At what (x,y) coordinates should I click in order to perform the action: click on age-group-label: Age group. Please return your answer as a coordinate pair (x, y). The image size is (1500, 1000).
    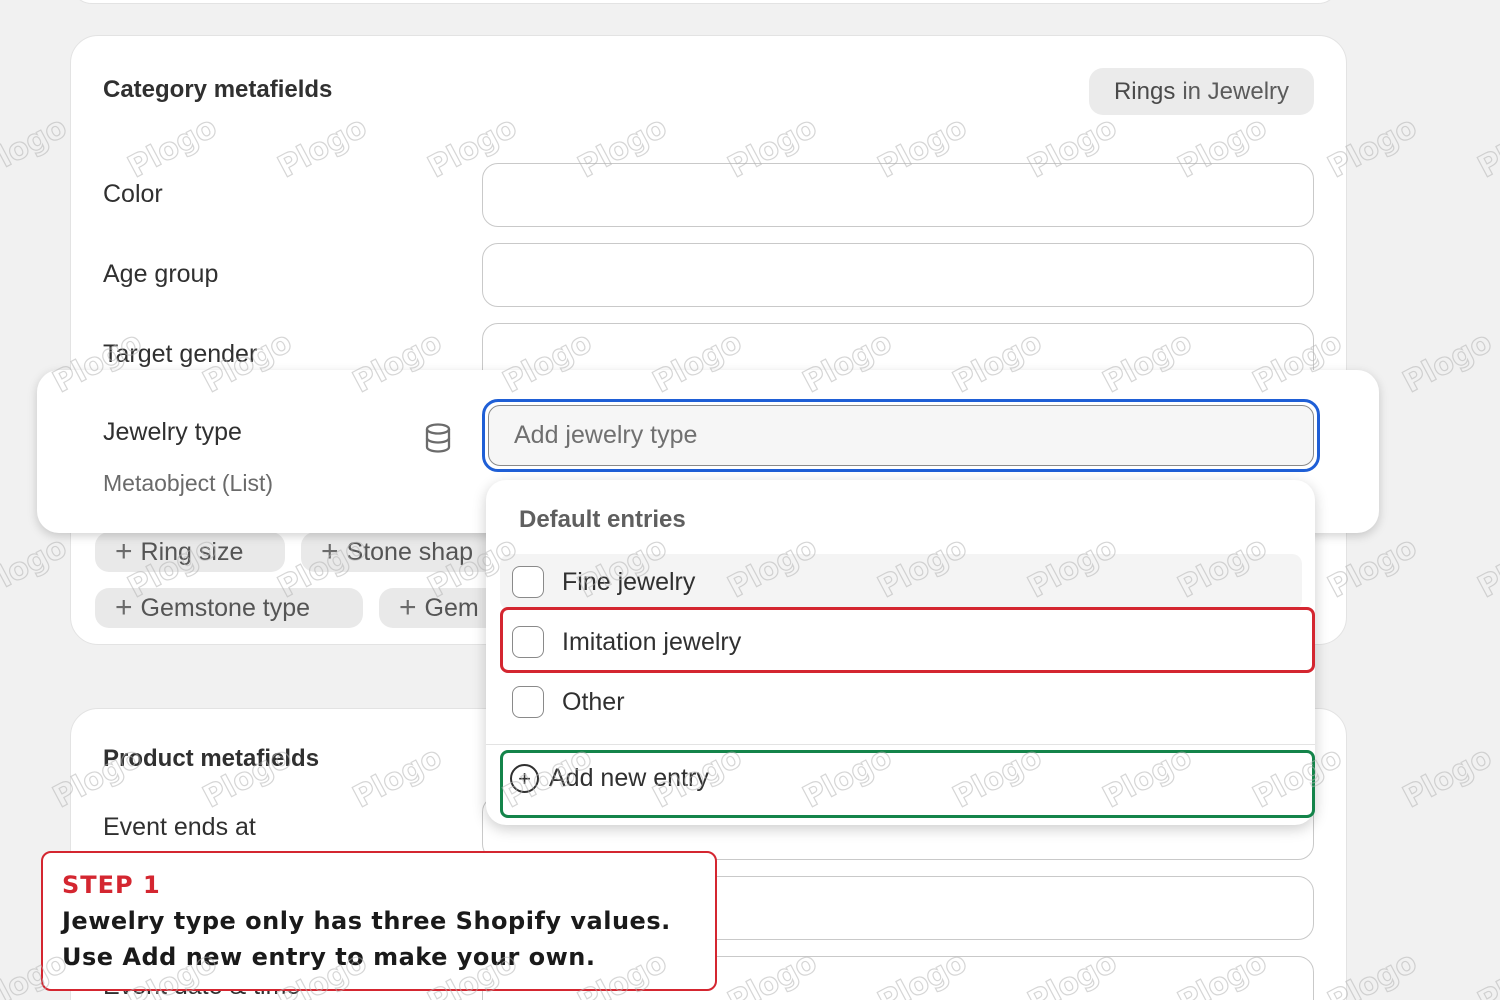
    Looking at the image, I should click on (161, 274).